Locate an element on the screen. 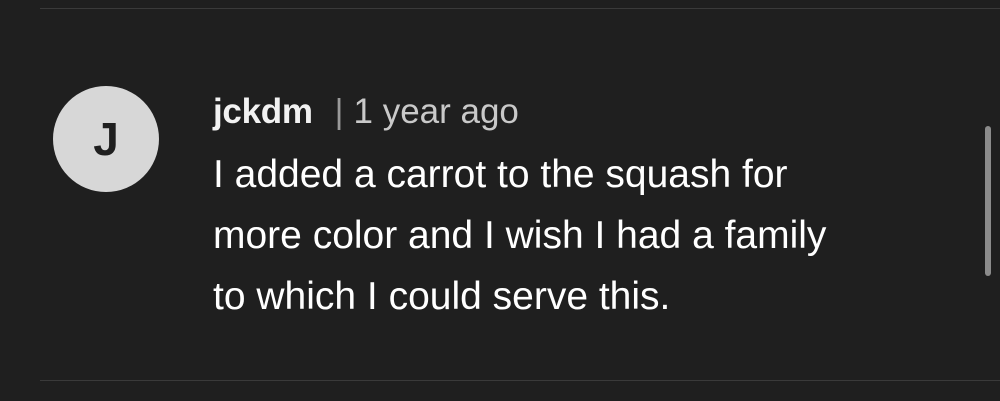 This screenshot has height=401, width=1000. comment-meta: jckdm | 1 year ago is located at coordinates (583, 112).